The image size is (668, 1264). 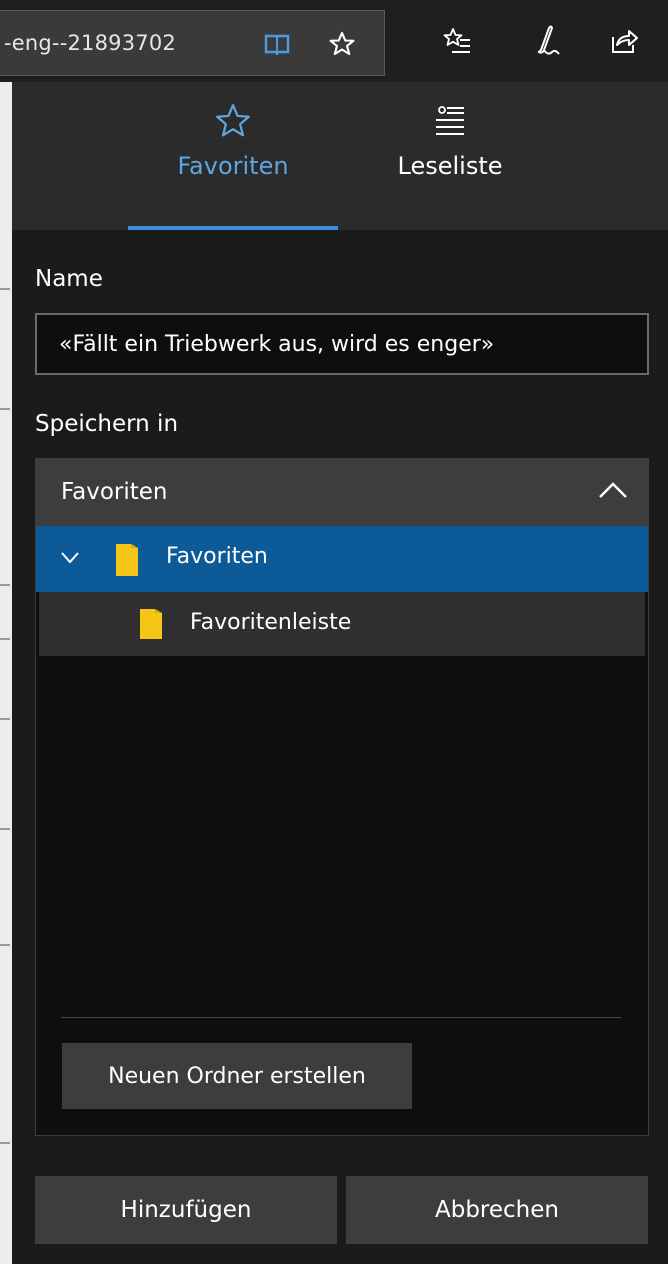 What do you see at coordinates (341, 1017) in the screenshot?
I see `divider` at bounding box center [341, 1017].